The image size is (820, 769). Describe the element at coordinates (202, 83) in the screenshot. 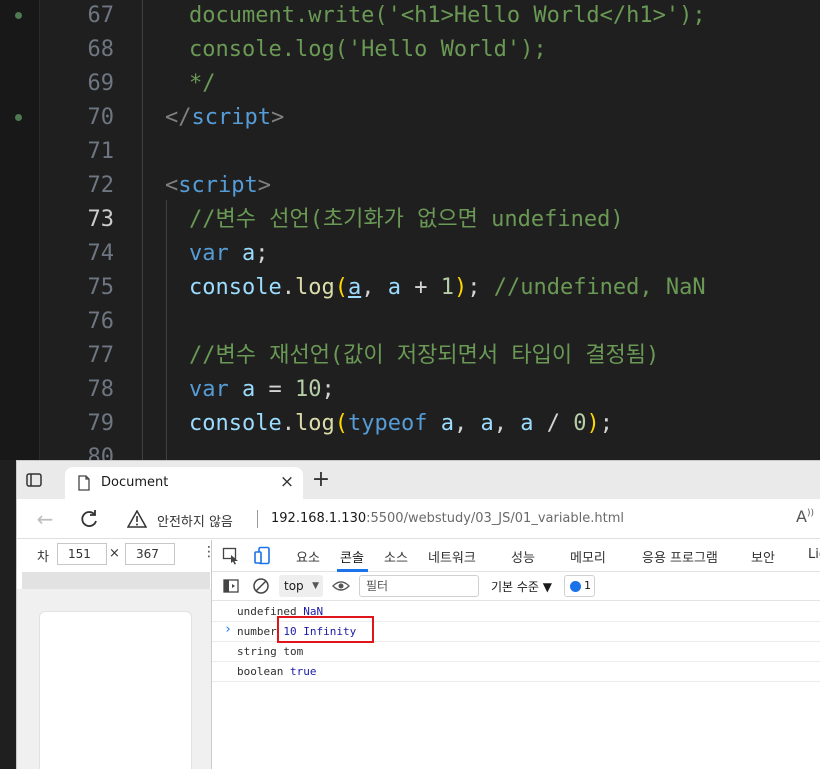

I see `code-token: */` at that location.